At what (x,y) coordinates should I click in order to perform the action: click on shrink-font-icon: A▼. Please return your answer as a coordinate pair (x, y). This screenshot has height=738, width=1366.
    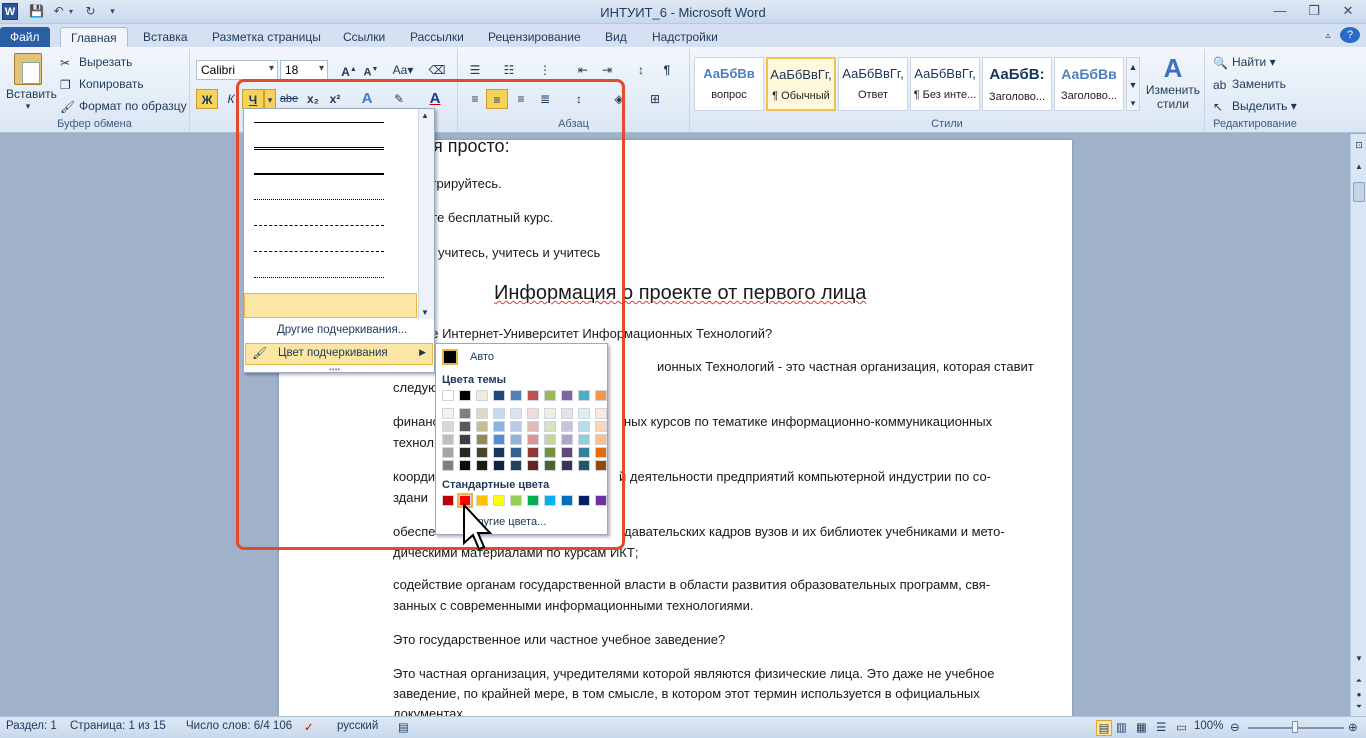
    Looking at the image, I should click on (371, 70).